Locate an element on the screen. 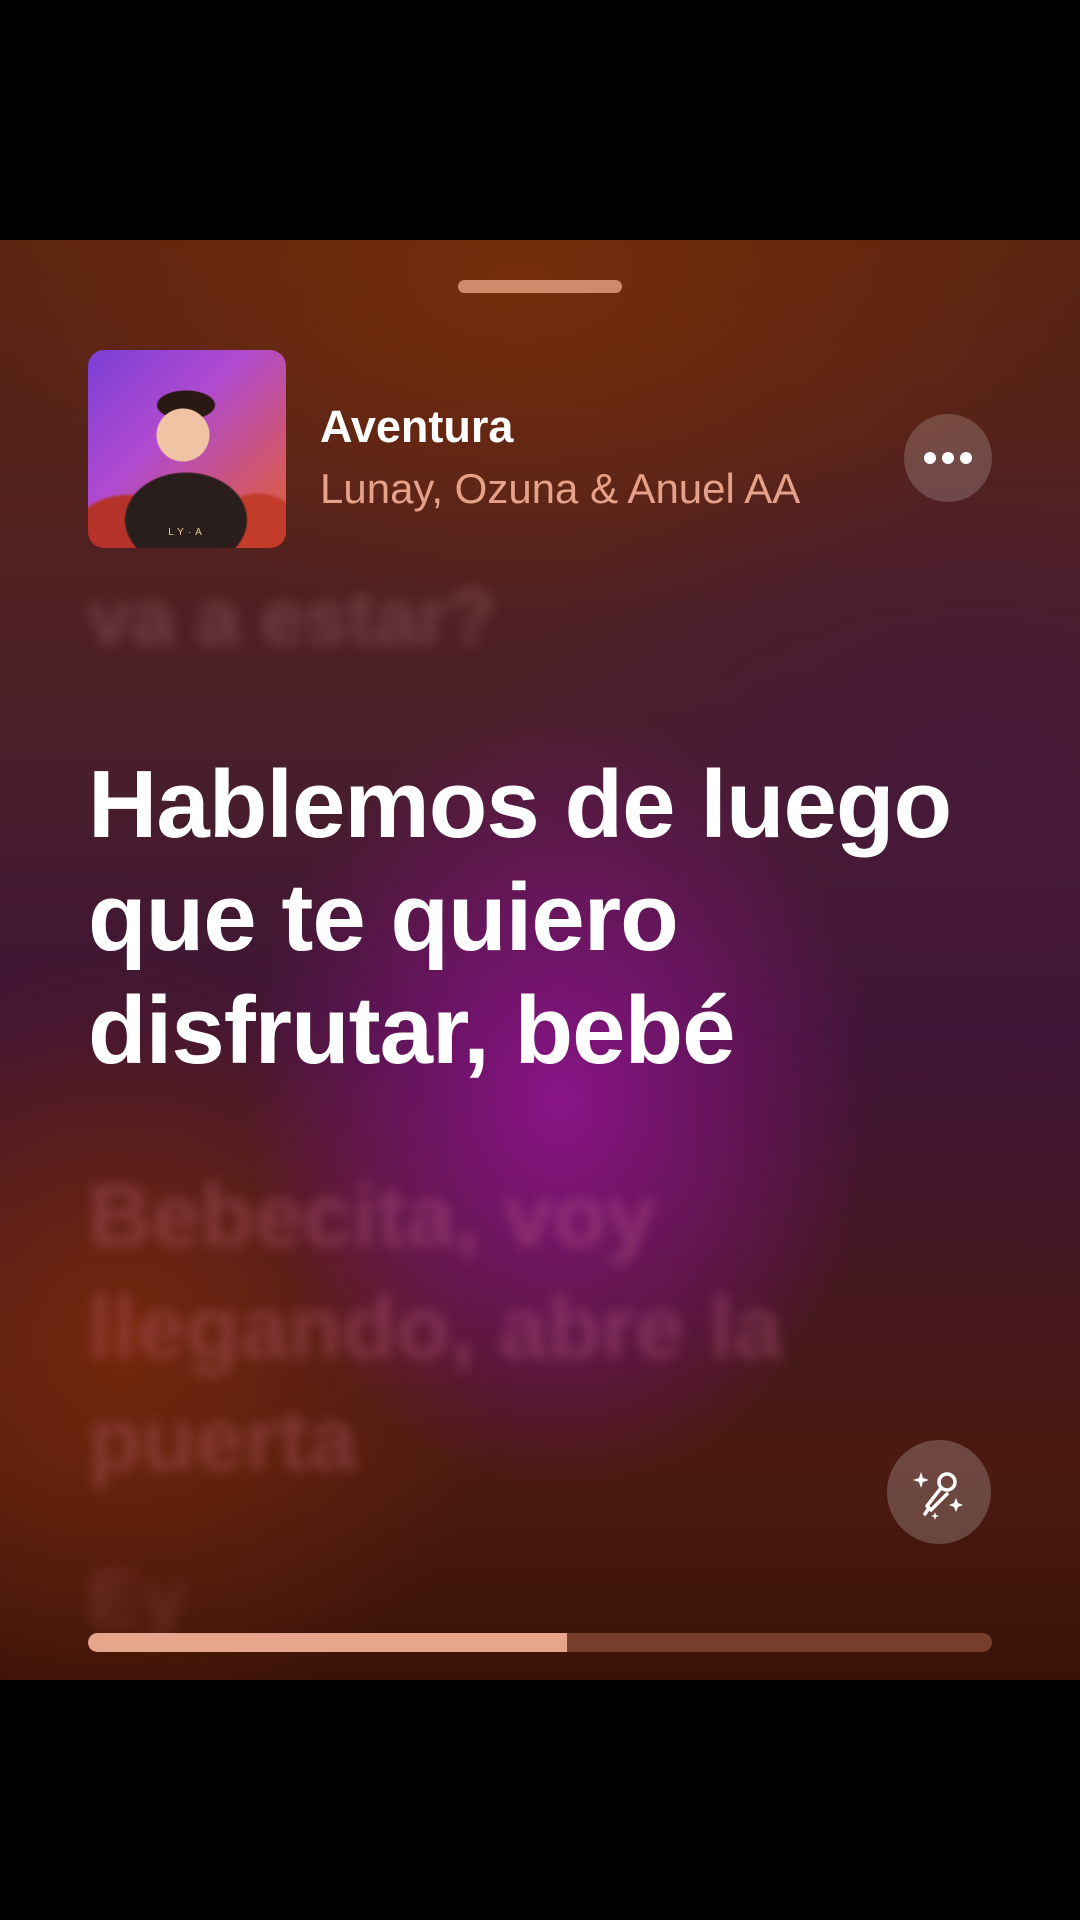 This screenshot has width=1080, height=1920. lyric-line-next-2: Ey is located at coordinates (548, 1600).